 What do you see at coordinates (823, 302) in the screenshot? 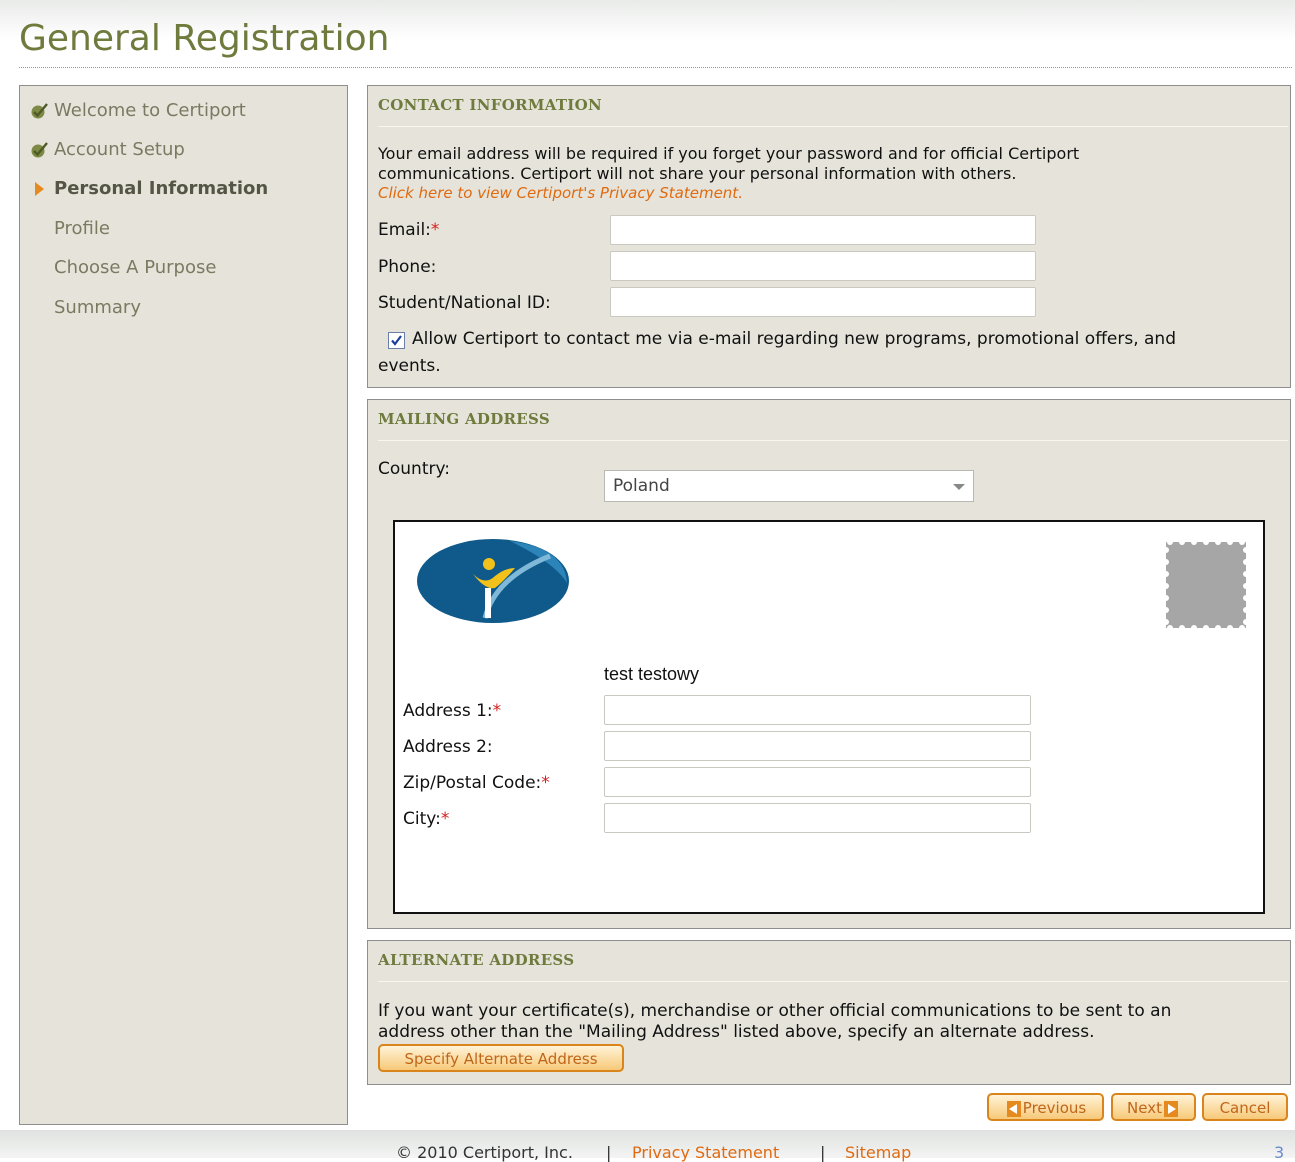
I see `student-id-field` at bounding box center [823, 302].